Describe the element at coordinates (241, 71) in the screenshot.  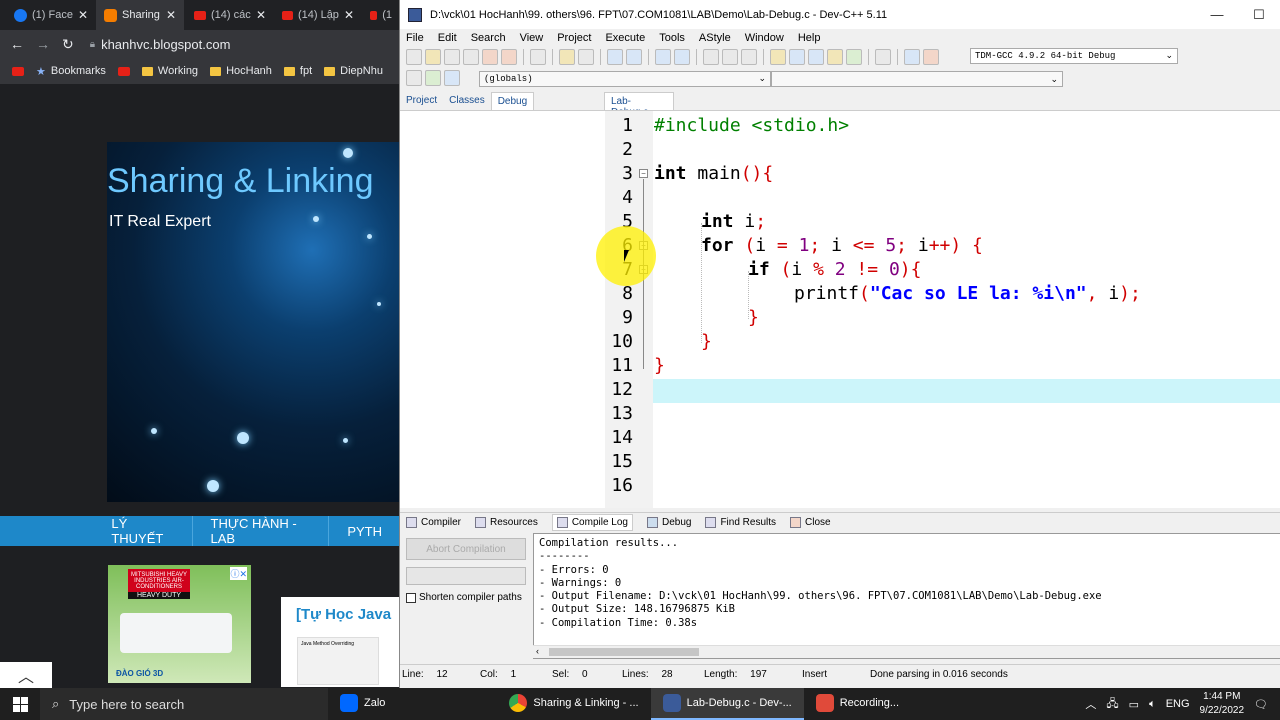
I see `bookmark-hochanh: HocHanh` at that location.